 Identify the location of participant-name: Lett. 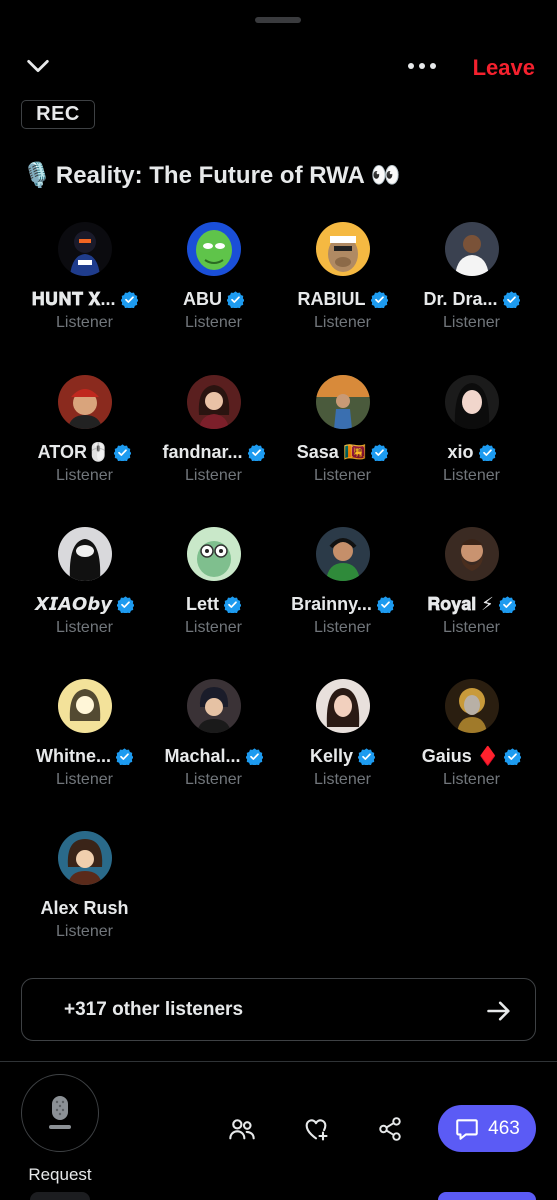
(202, 604).